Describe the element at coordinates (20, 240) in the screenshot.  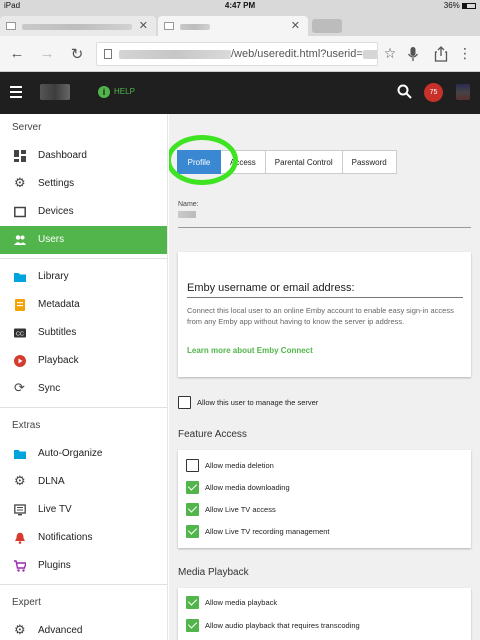
I see `users-icon` at that location.